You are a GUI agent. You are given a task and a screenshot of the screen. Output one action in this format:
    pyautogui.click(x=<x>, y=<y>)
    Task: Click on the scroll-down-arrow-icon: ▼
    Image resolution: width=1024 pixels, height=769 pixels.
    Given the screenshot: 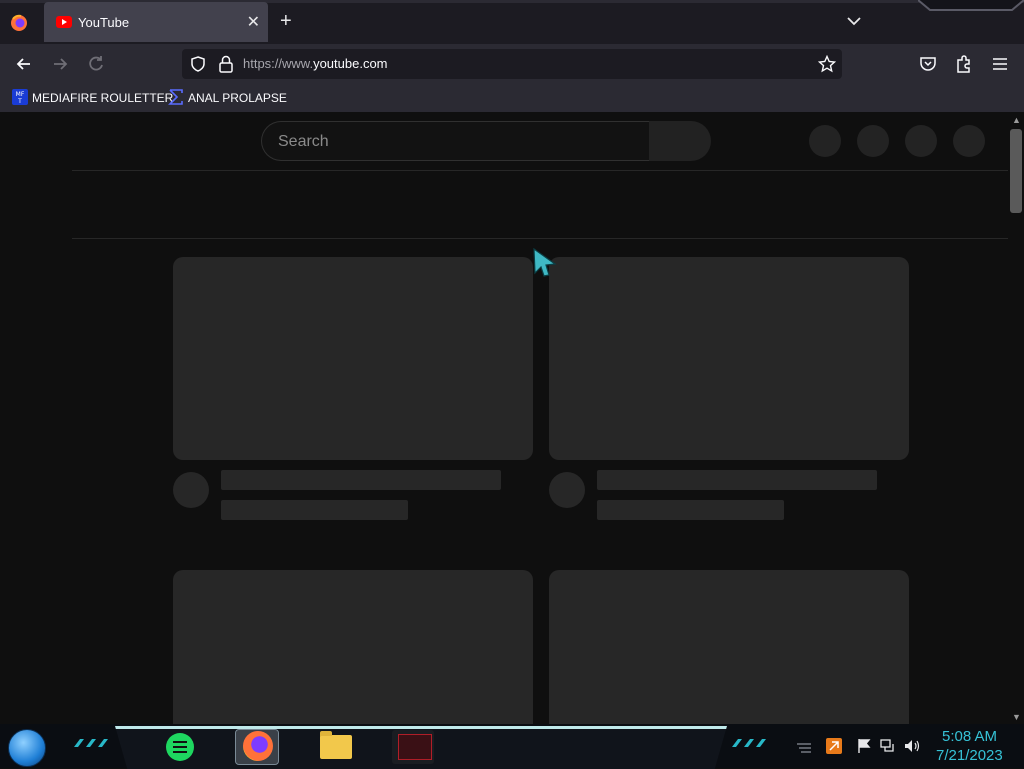 What is the action you would take?
    pyautogui.click(x=1016, y=717)
    